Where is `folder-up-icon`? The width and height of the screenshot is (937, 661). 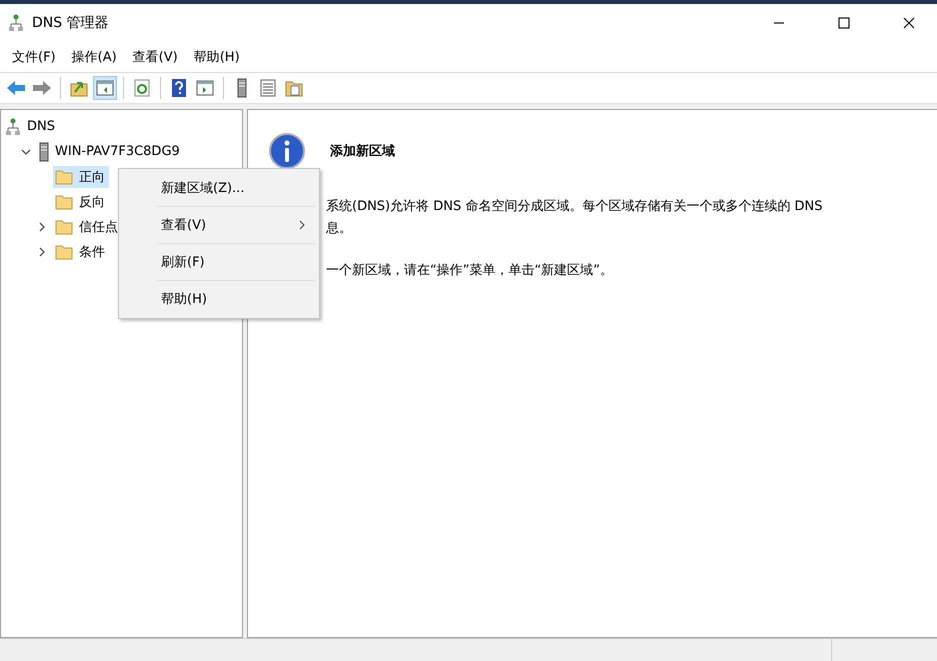
folder-up-icon is located at coordinates (79, 88).